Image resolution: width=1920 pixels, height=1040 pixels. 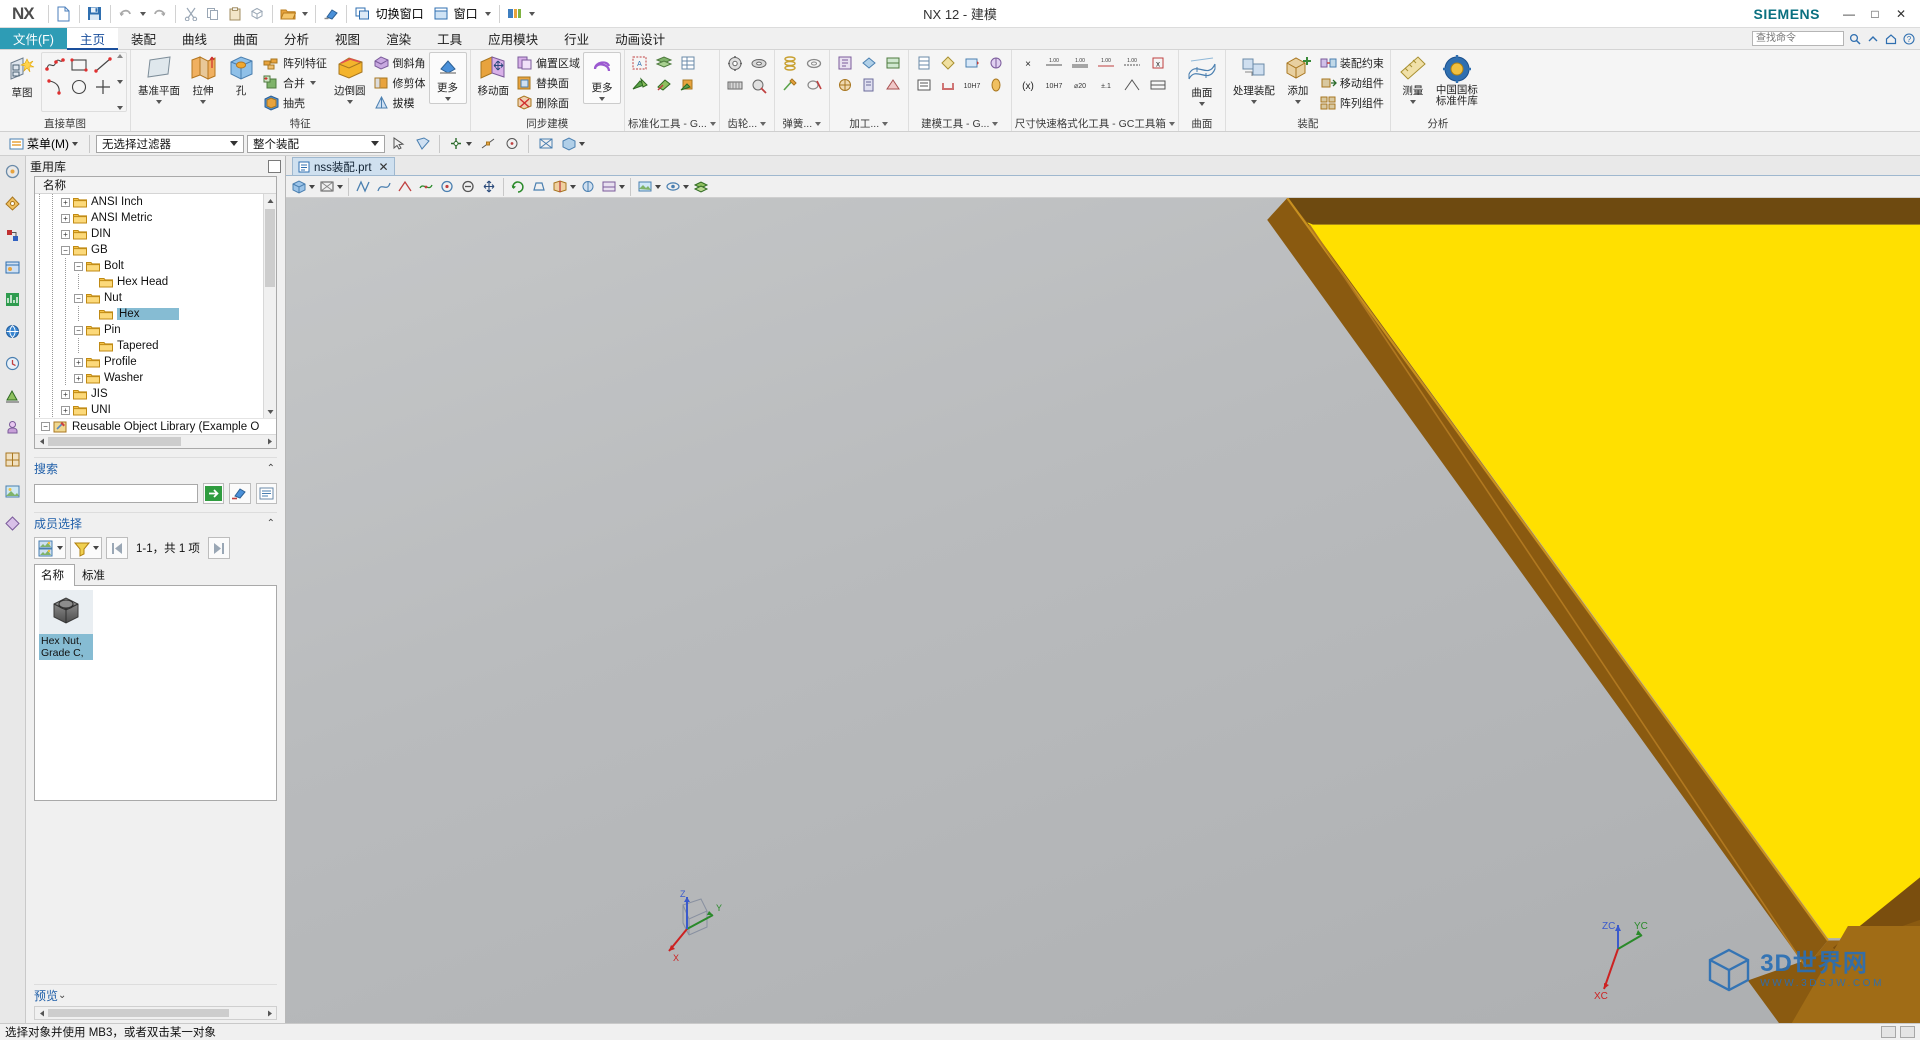 What do you see at coordinates (735, 85) in the screenshot?
I see `worm-gear-icon` at bounding box center [735, 85].